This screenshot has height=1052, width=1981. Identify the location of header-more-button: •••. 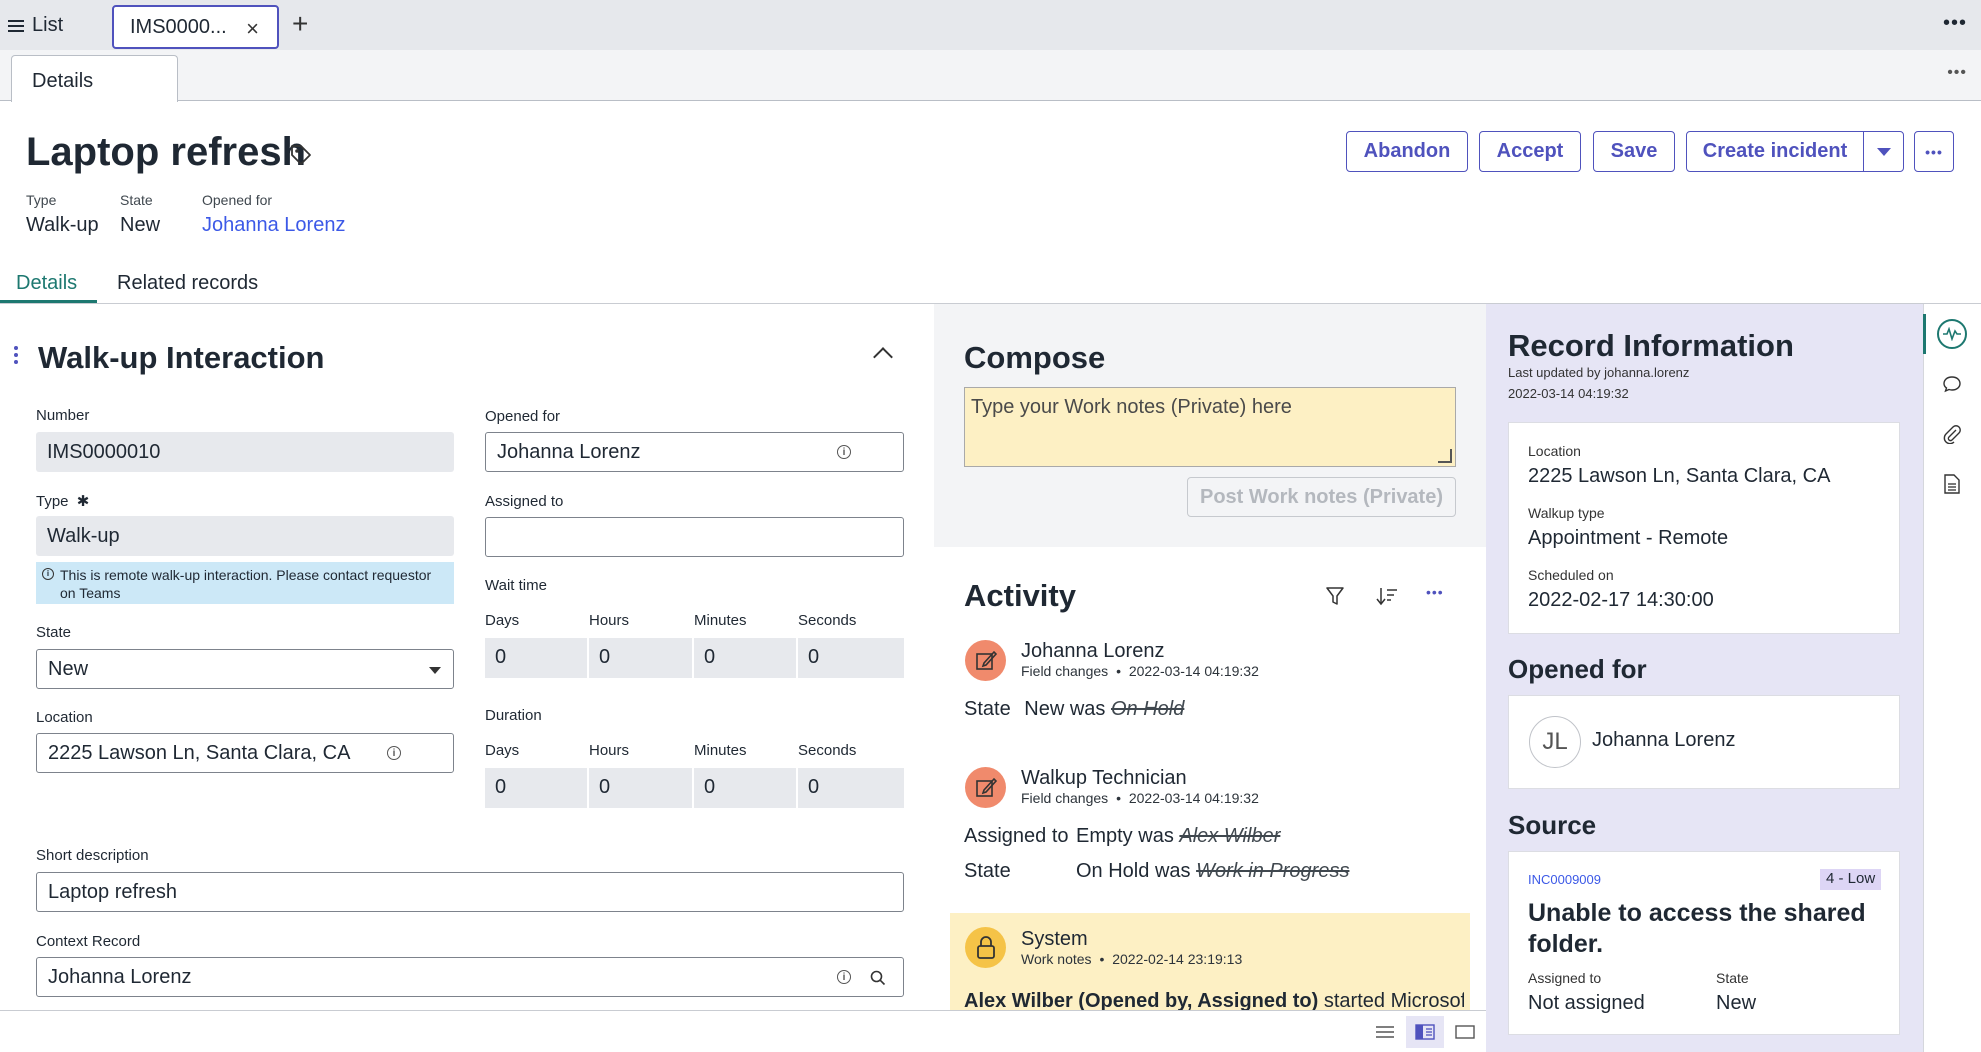
(1934, 151).